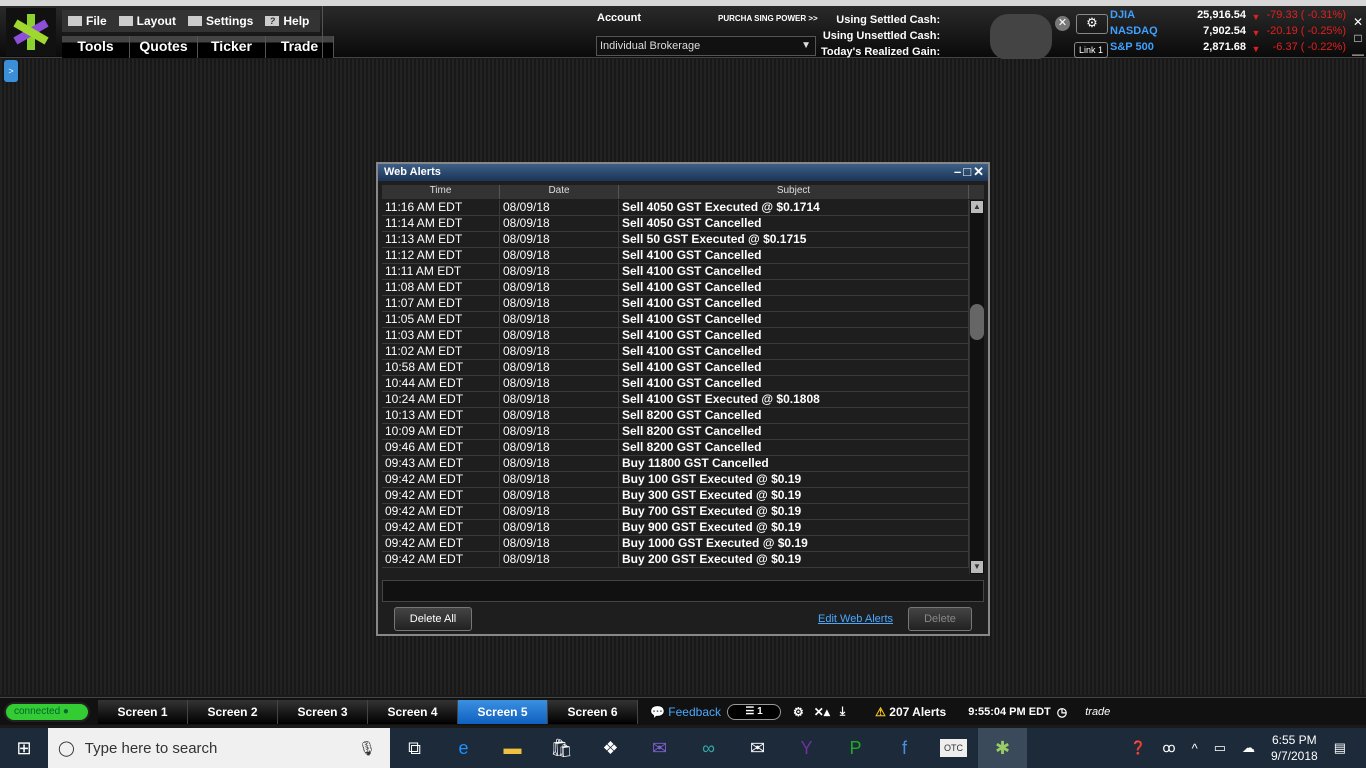  I want to click on time-cell: 11:07 AM EDT, so click(441, 303).